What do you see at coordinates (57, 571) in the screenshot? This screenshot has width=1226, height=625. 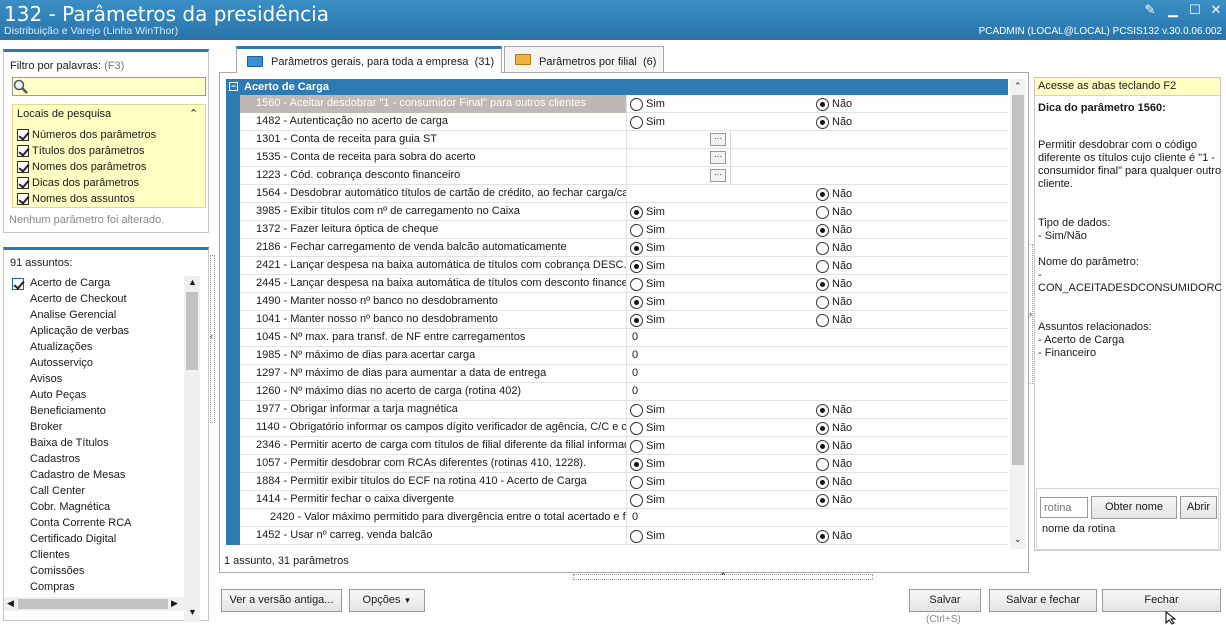 I see `subject-item: Comissões` at bounding box center [57, 571].